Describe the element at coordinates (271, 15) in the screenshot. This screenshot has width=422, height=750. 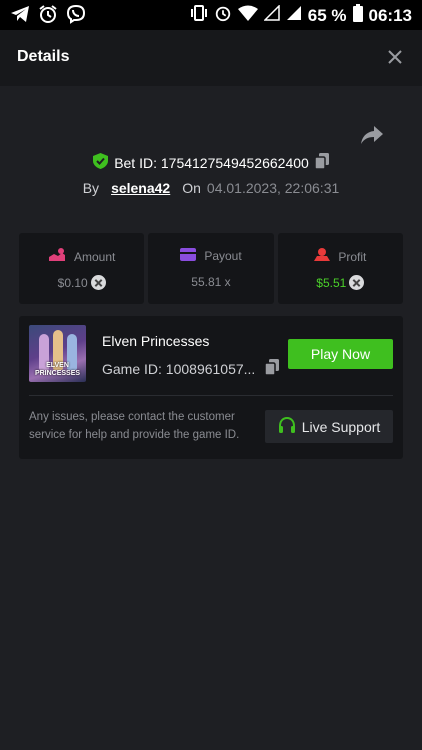
I see `signal-empty-icon` at that location.